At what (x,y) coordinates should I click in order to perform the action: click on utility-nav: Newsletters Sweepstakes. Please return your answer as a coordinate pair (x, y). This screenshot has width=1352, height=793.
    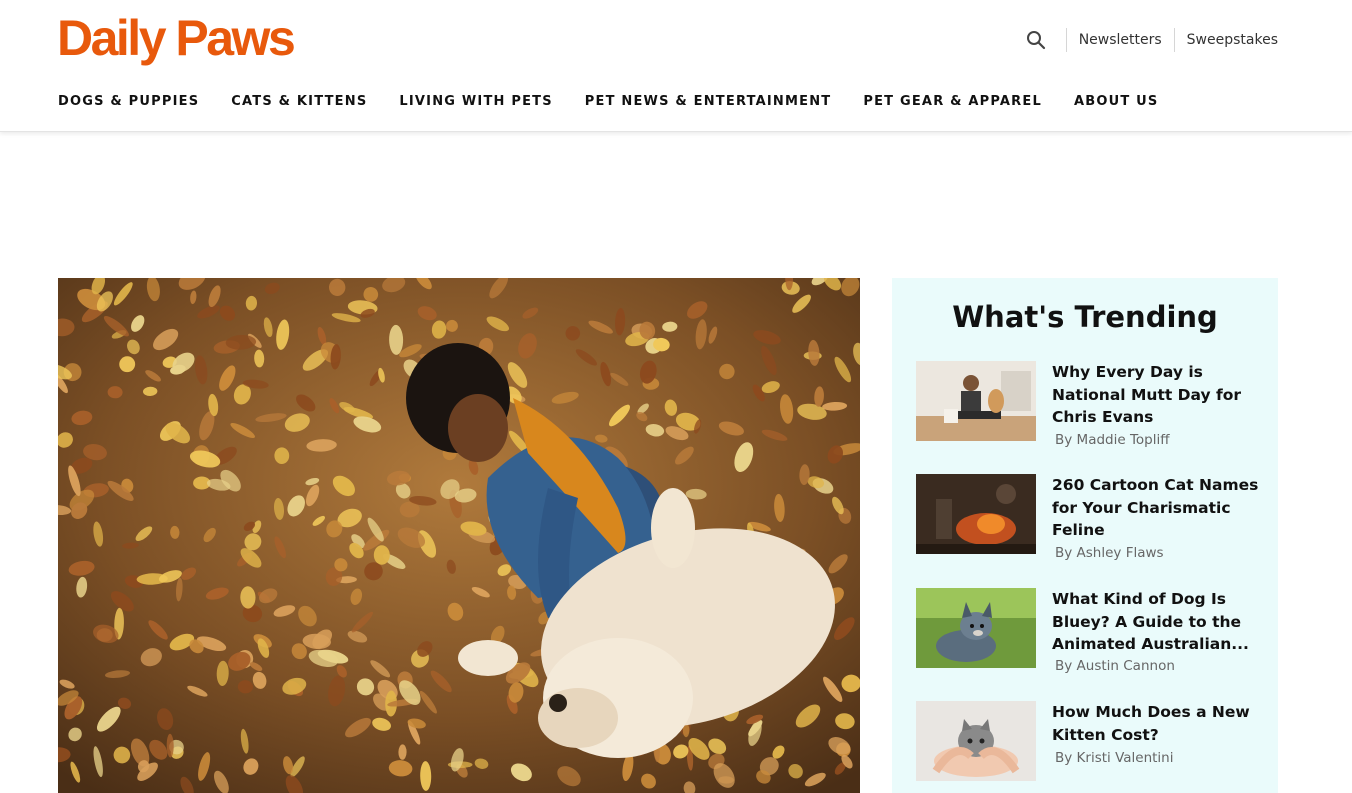
    Looking at the image, I should click on (1148, 40).